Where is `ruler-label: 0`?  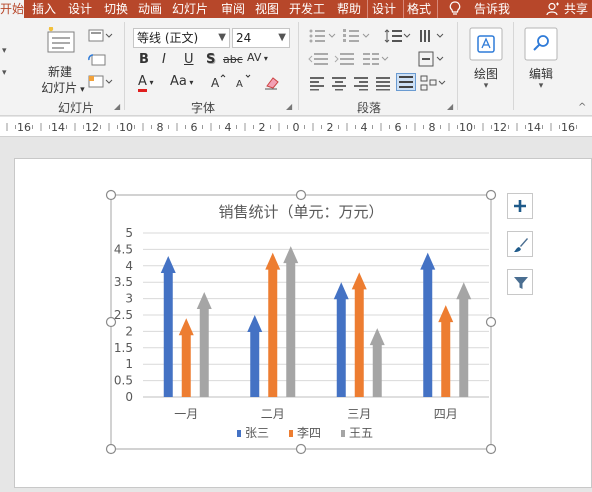
ruler-label: 0 is located at coordinates (296, 127).